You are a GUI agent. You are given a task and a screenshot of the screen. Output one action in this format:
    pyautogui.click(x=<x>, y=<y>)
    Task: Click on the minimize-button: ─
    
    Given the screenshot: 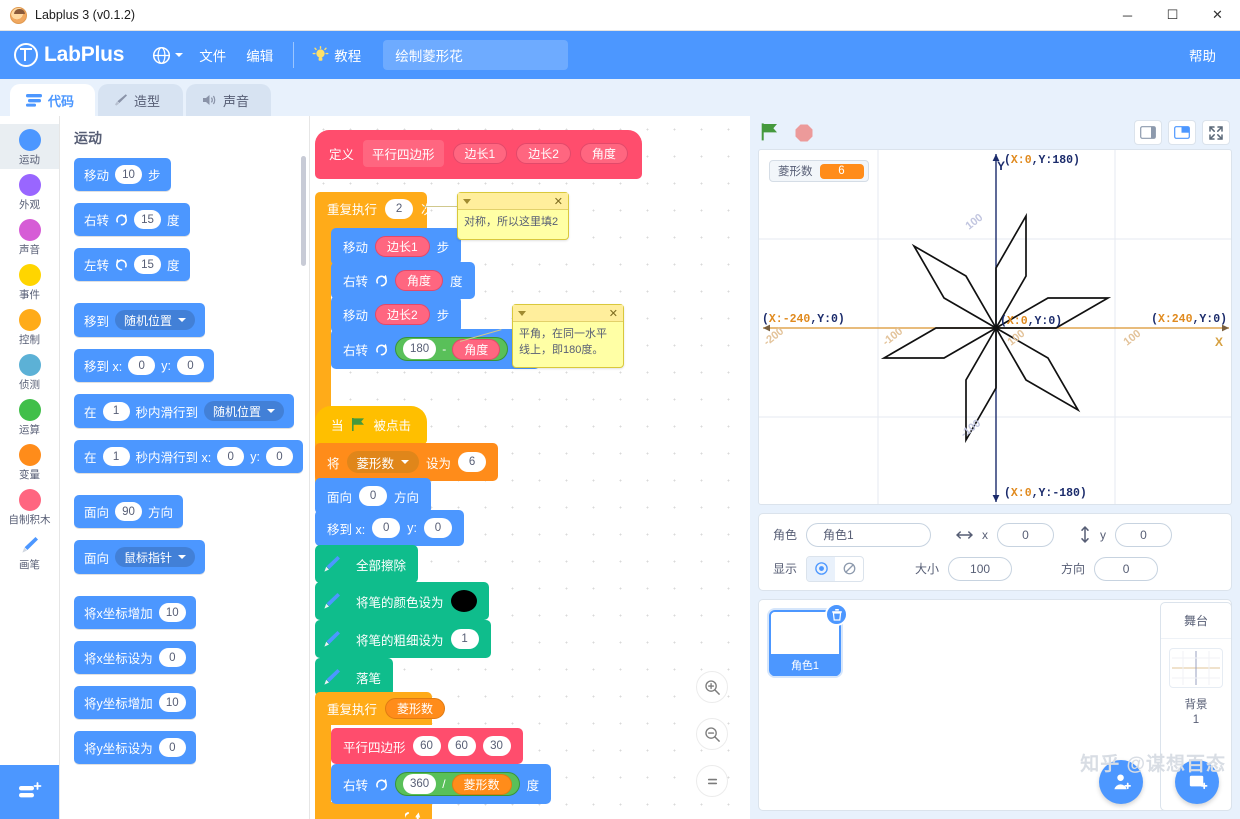 What is the action you would take?
    pyautogui.click(x=1127, y=15)
    